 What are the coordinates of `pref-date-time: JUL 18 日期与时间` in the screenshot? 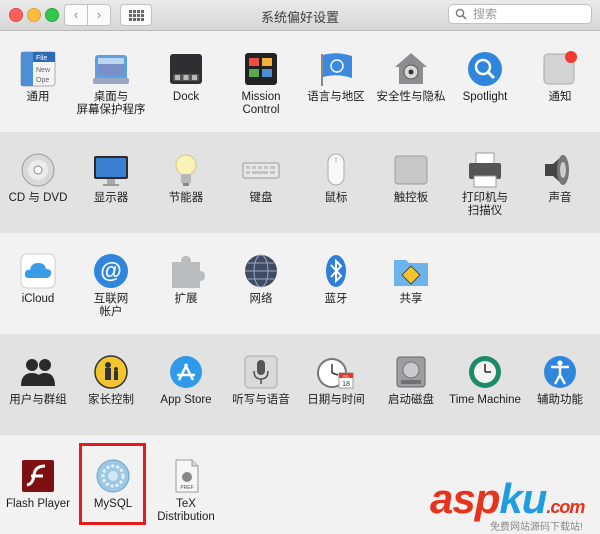 It's located at (336, 380).